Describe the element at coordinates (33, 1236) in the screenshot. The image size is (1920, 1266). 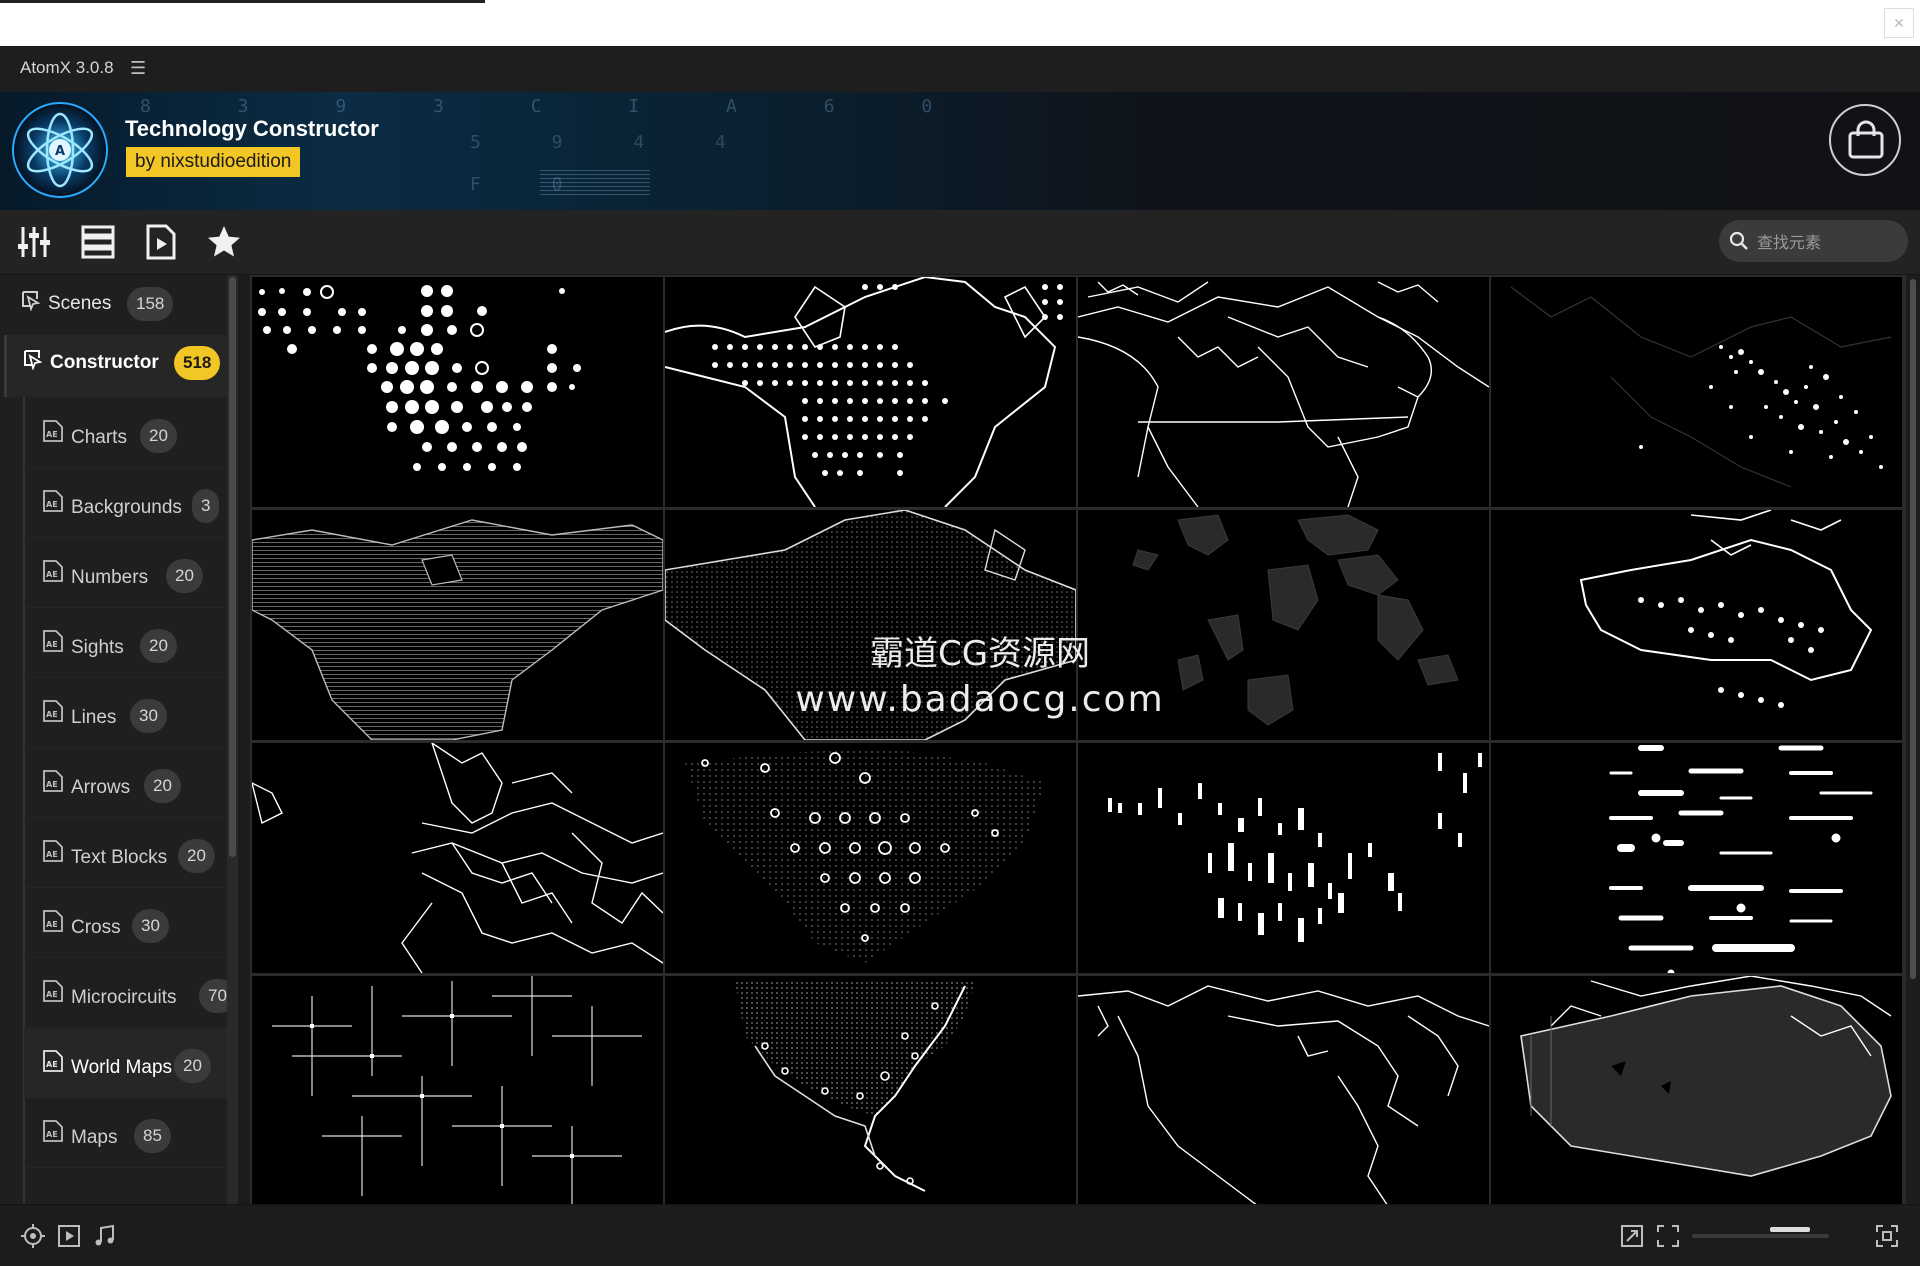
I see `target-icon` at that location.